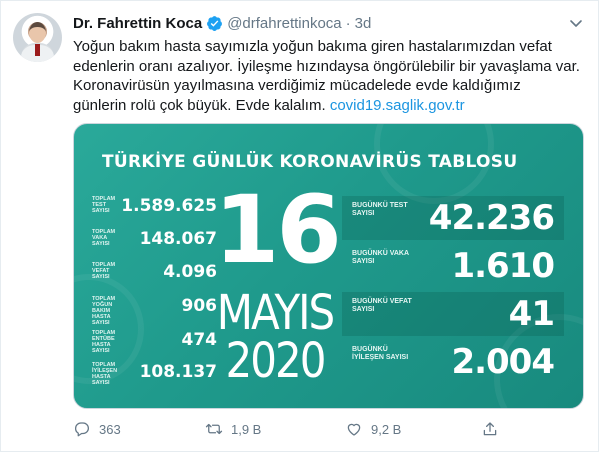 The image size is (599, 452). What do you see at coordinates (380, 209) in the screenshot?
I see `stat-label: BUGÜNKÜ TEST SAYISI` at bounding box center [380, 209].